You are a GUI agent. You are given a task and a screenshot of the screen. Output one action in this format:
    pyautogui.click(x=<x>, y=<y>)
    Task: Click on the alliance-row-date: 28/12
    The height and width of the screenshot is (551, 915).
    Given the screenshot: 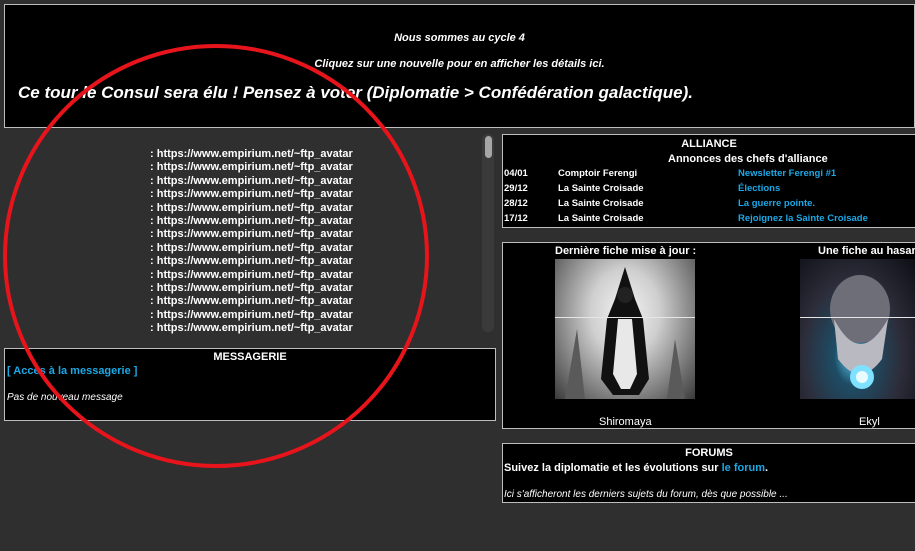 What is the action you would take?
    pyautogui.click(x=516, y=203)
    